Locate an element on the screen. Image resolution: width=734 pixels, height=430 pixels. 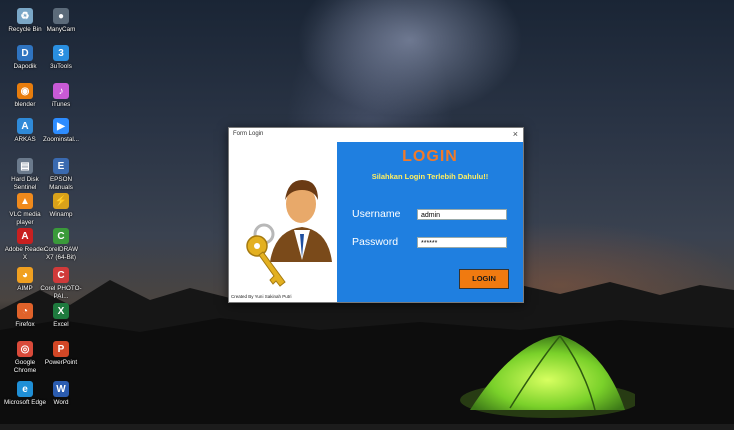
itunes-icon: ♪ is located at coordinates (61, 91).